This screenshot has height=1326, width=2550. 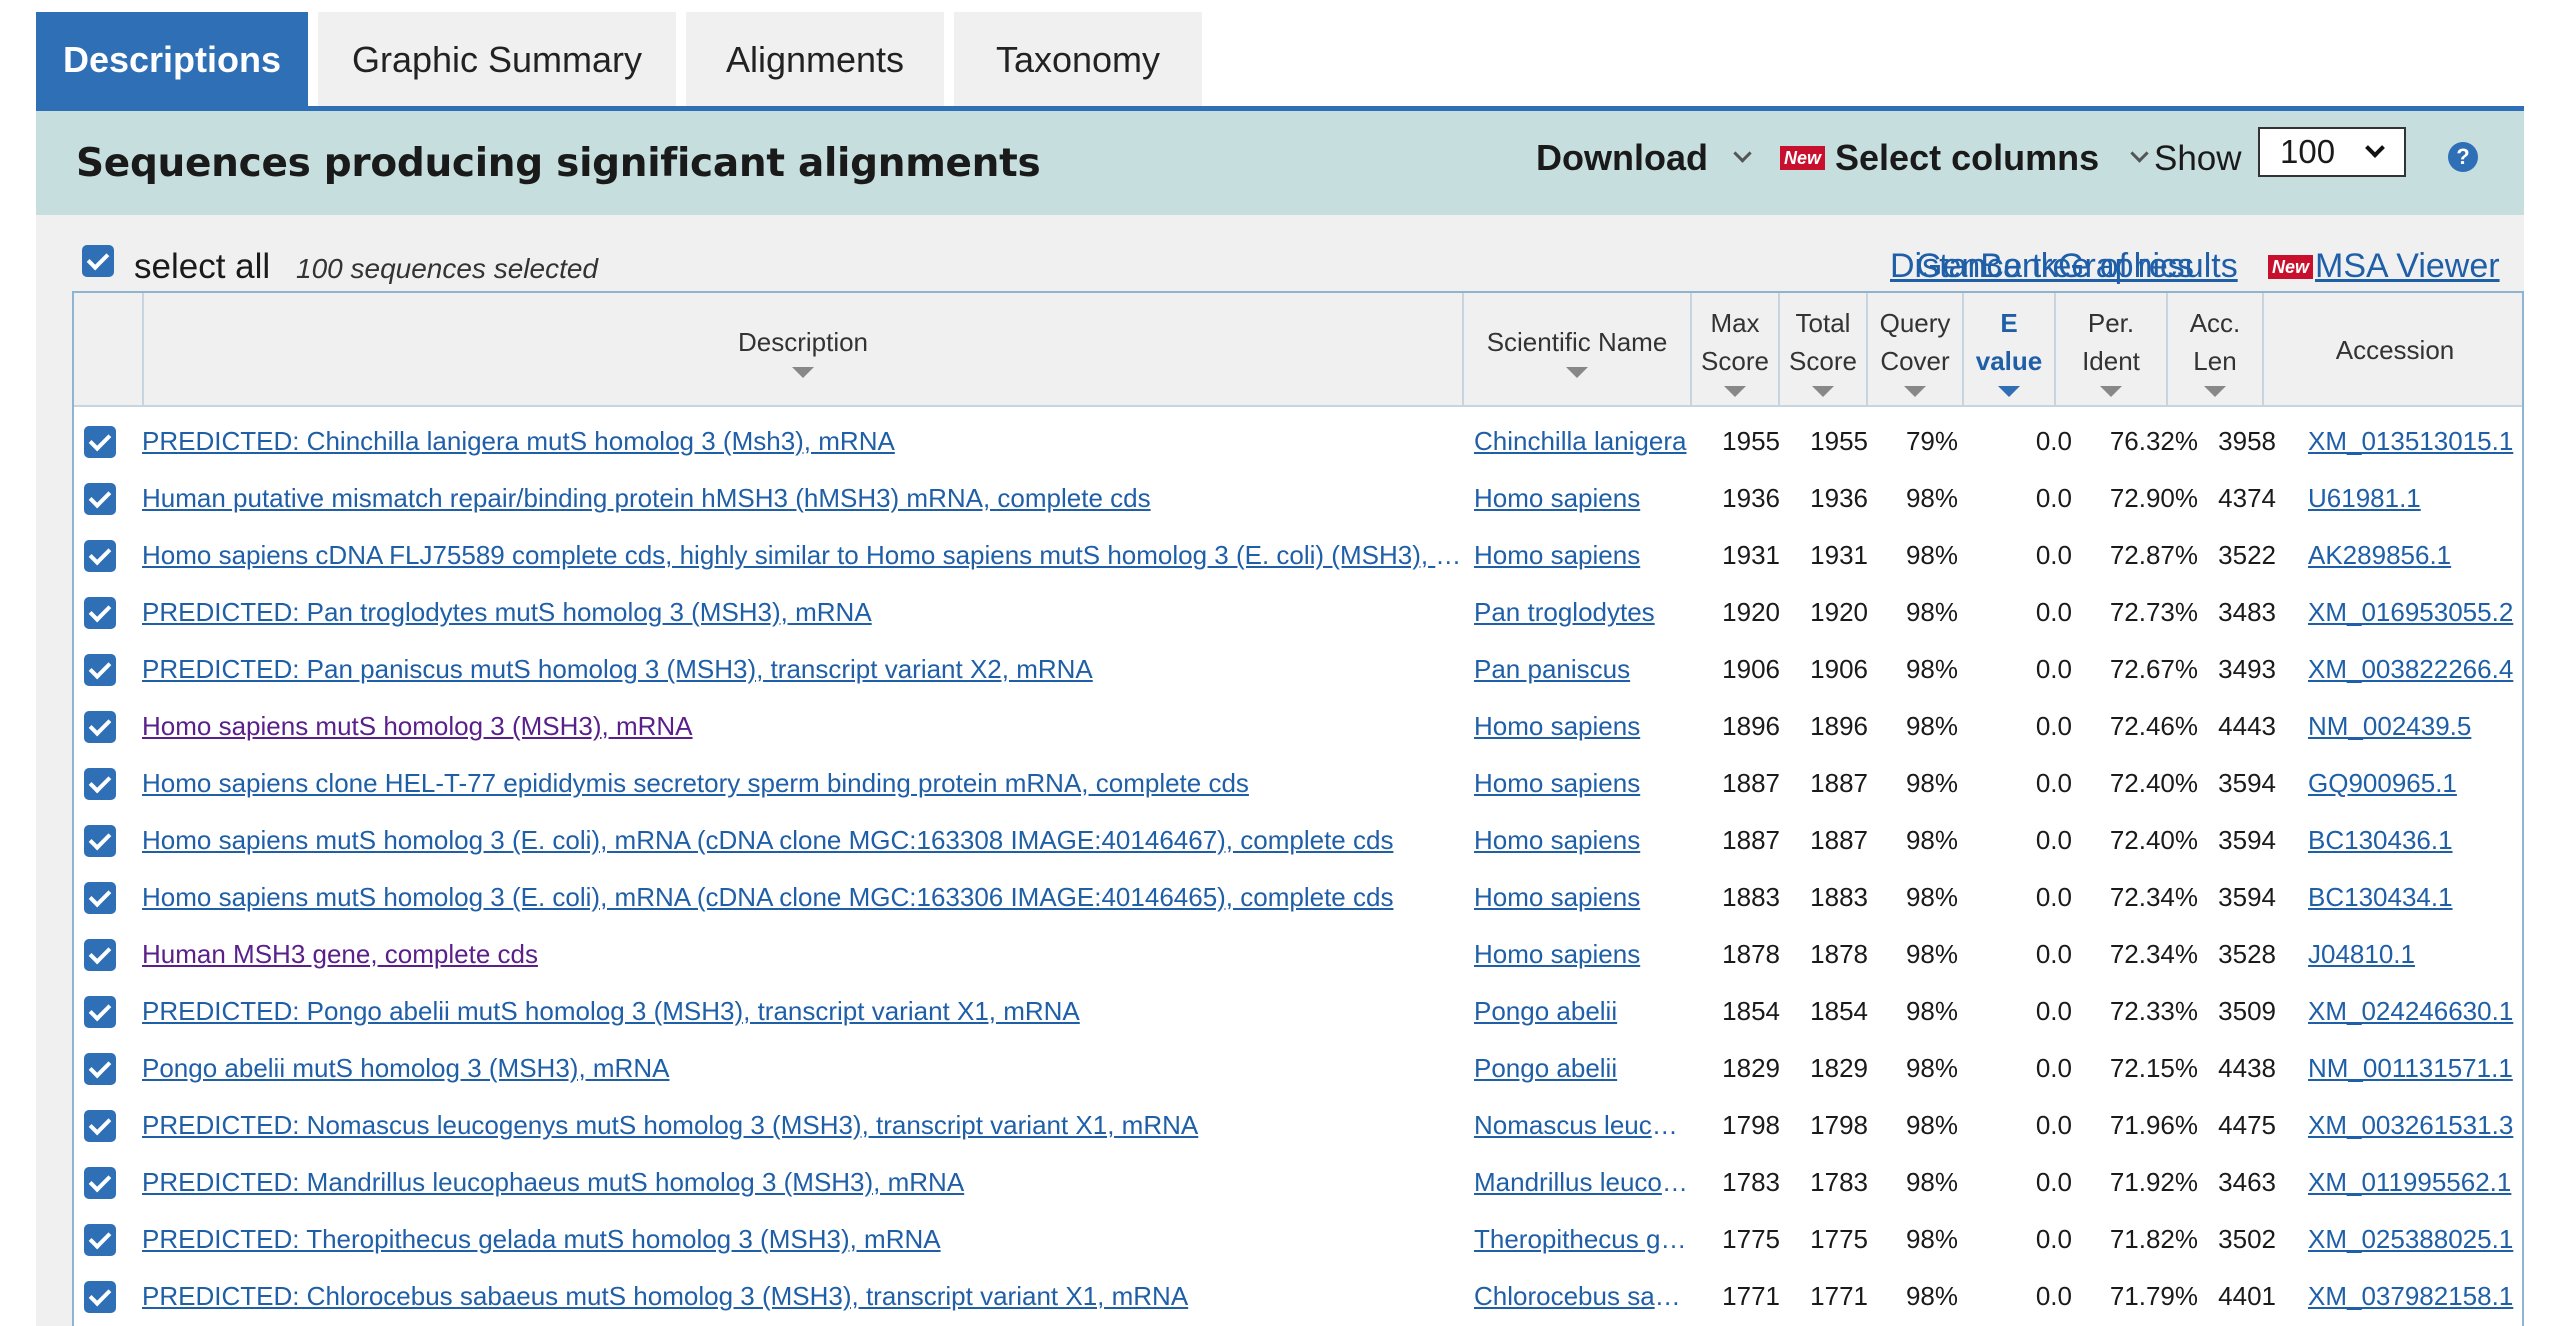 I want to click on accession-link: XM_025388025.1, so click(x=2413, y=1239).